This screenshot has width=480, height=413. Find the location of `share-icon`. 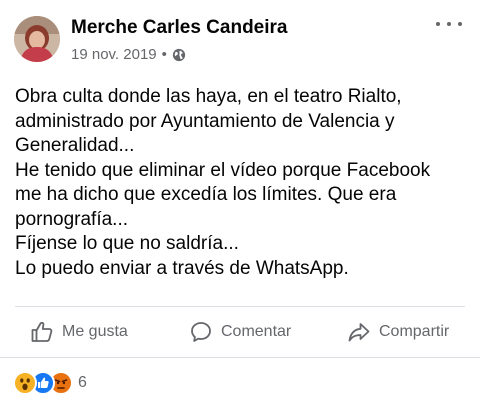

share-icon is located at coordinates (359, 332).